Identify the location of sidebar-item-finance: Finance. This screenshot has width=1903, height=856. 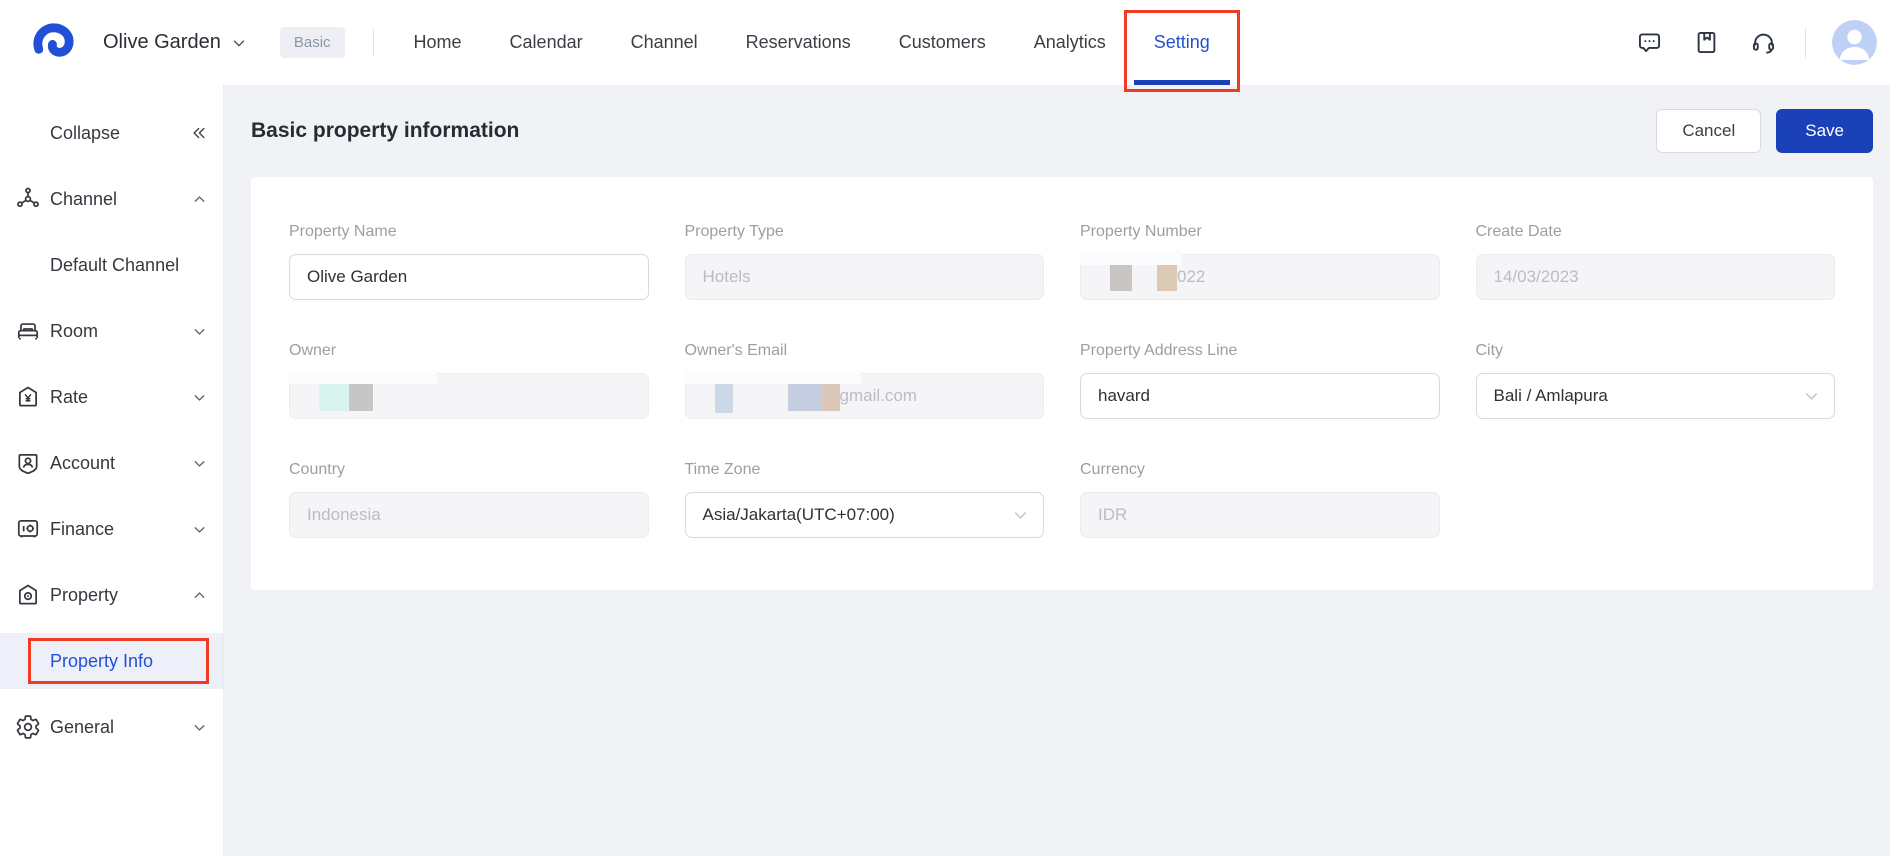
(111, 529).